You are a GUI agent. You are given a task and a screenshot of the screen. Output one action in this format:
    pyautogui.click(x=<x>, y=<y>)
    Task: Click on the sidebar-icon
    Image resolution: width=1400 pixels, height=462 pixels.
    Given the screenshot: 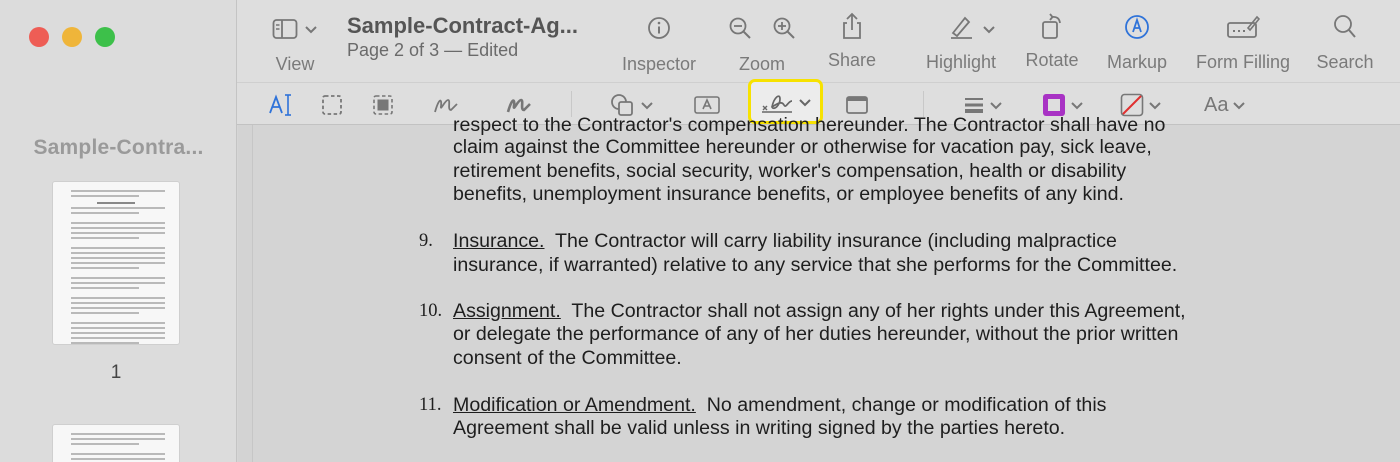 What is the action you would take?
    pyautogui.click(x=285, y=29)
    